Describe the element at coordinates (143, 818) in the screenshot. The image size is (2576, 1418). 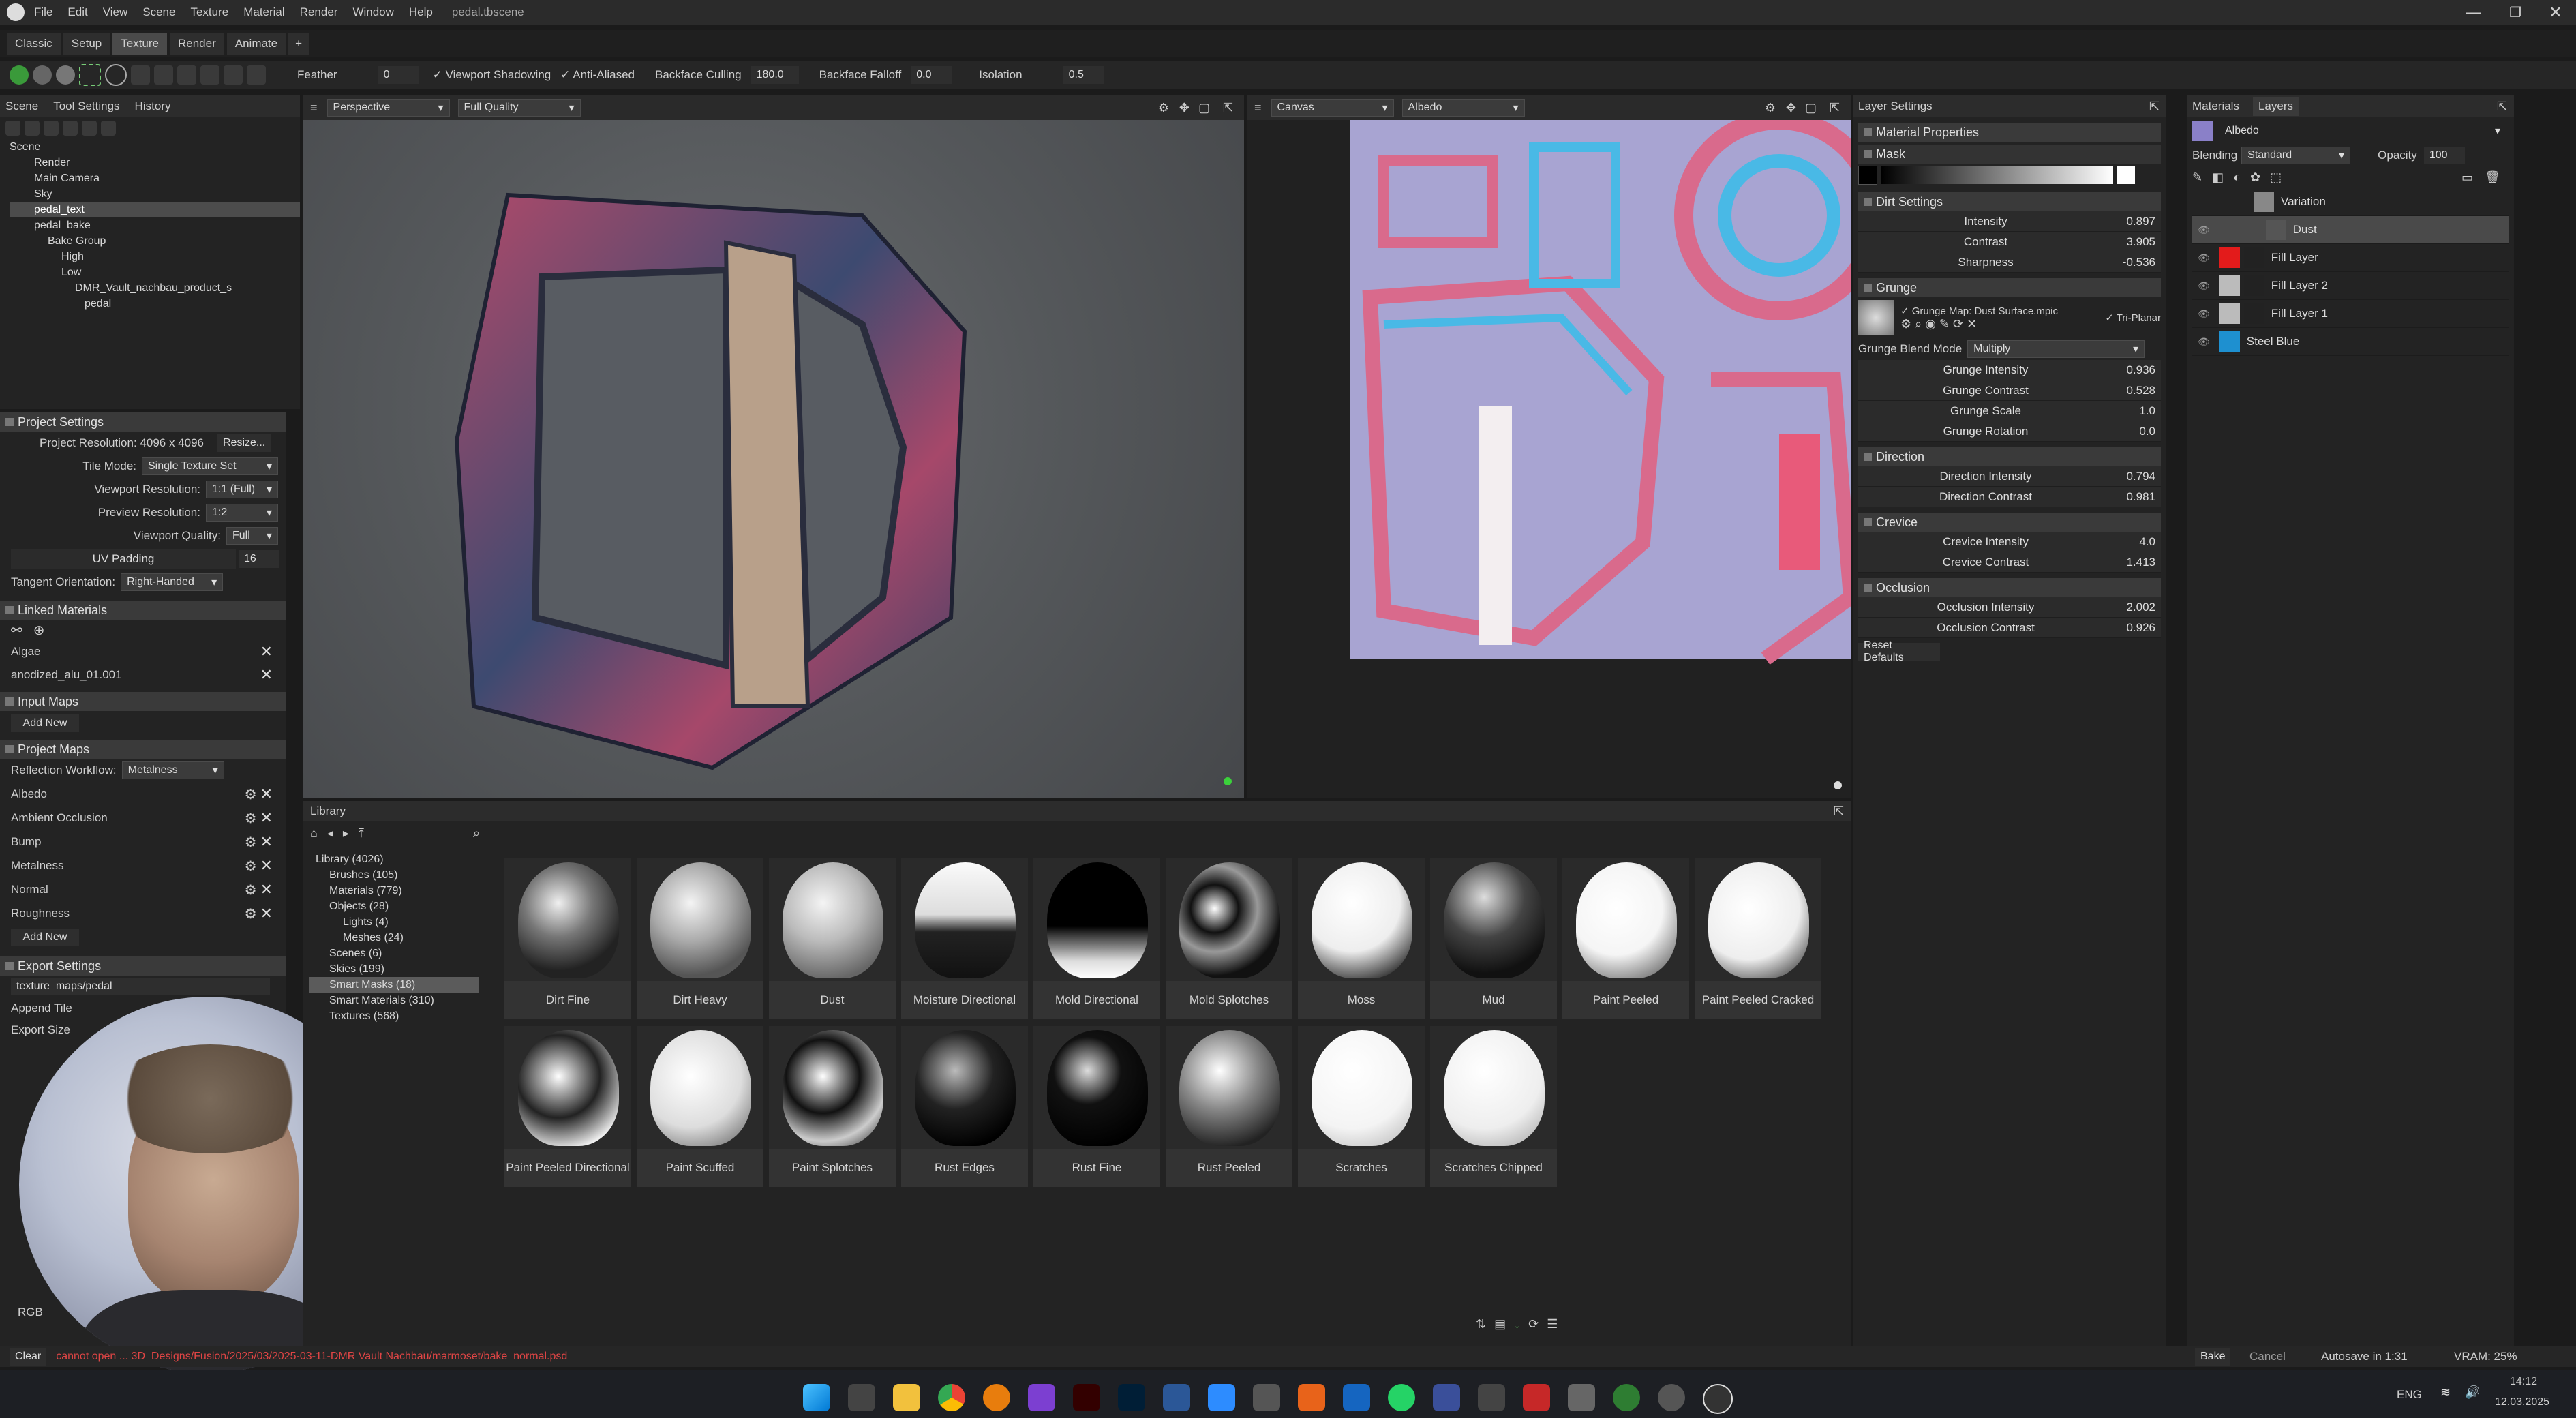
I see `project-map-row: Ambient Occlusion ⚙ ✕` at that location.